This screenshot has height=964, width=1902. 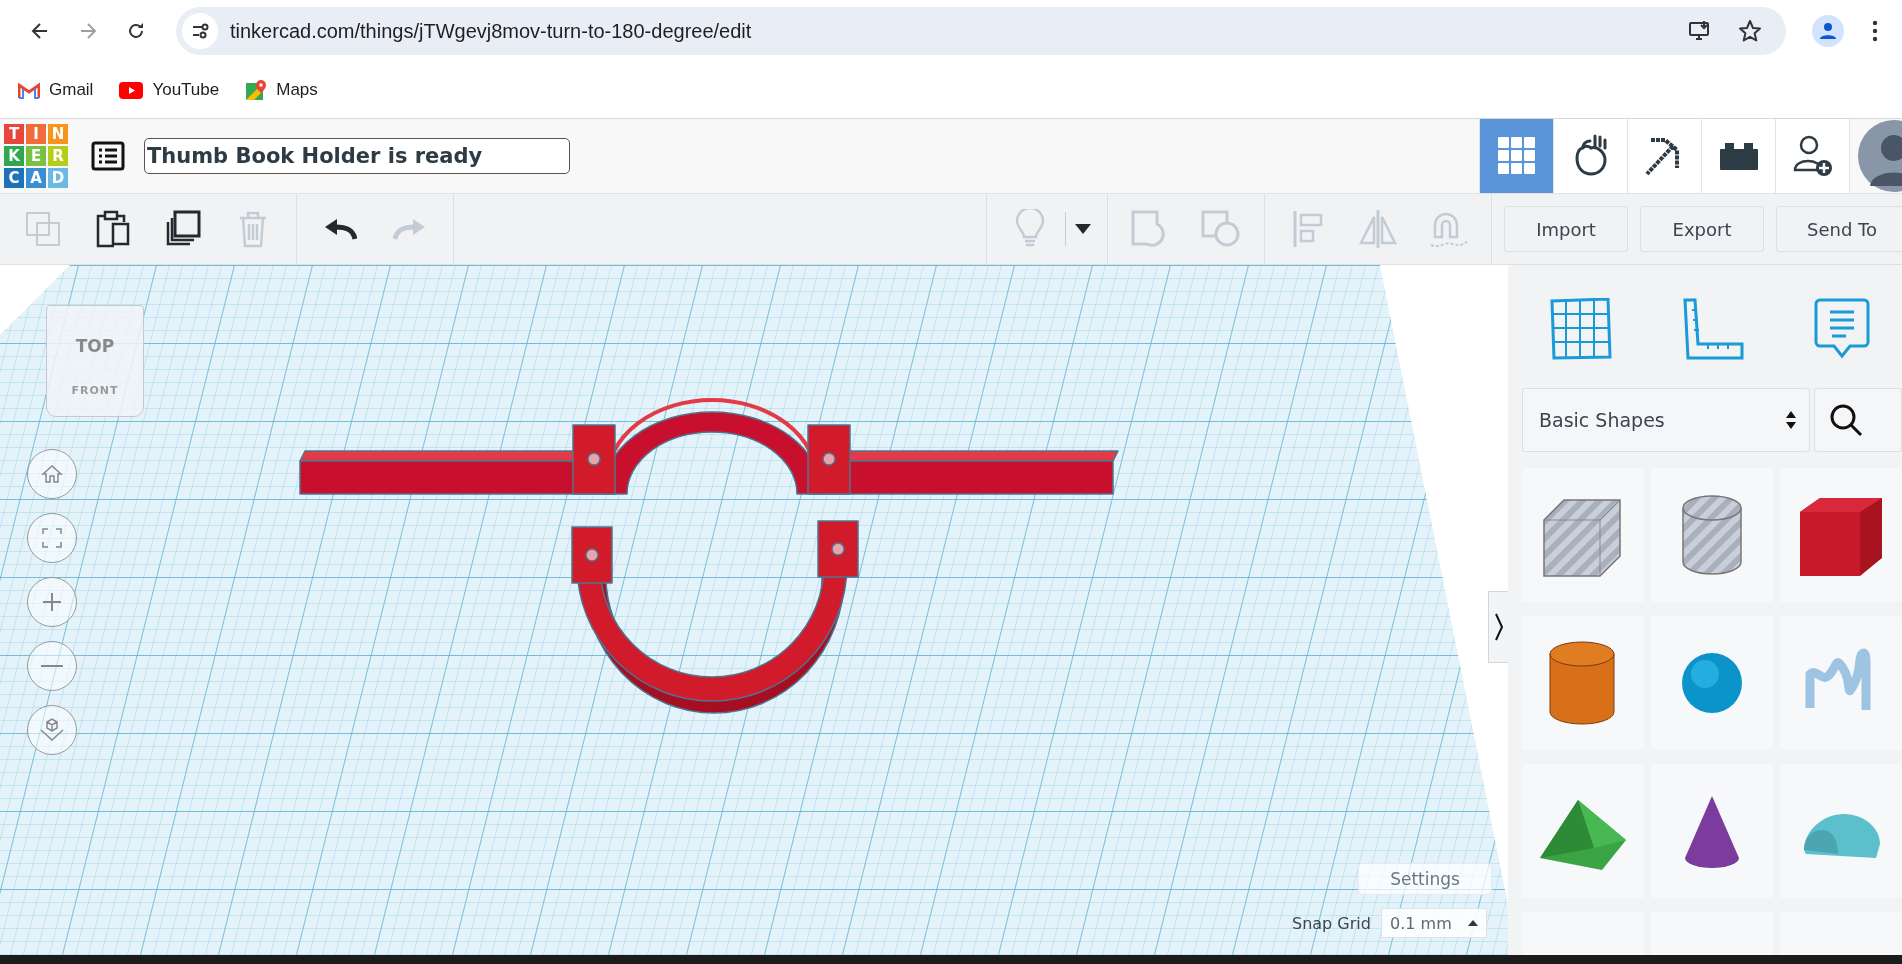 What do you see at coordinates (256, 90) in the screenshot?
I see `map-pin-icon` at bounding box center [256, 90].